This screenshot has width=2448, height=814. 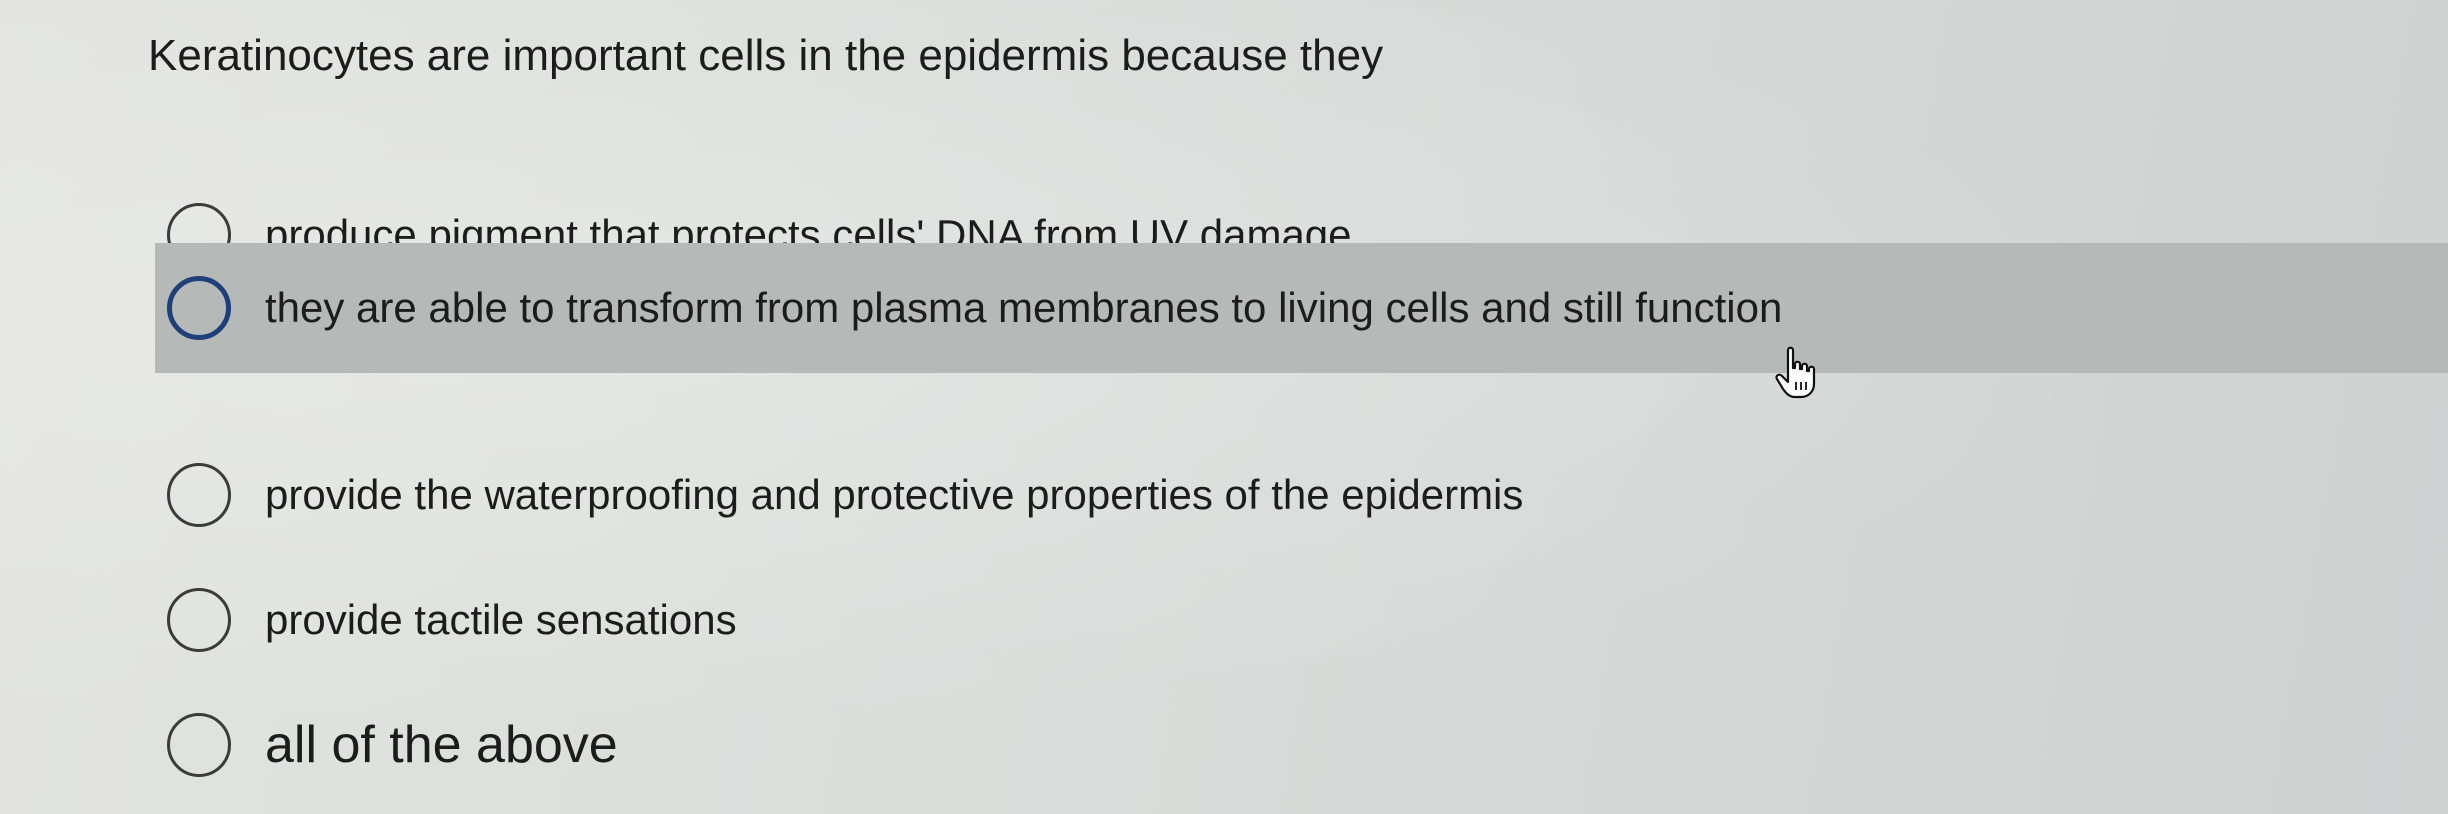 What do you see at coordinates (441, 745) in the screenshot?
I see `option-label-5: all of the above` at bounding box center [441, 745].